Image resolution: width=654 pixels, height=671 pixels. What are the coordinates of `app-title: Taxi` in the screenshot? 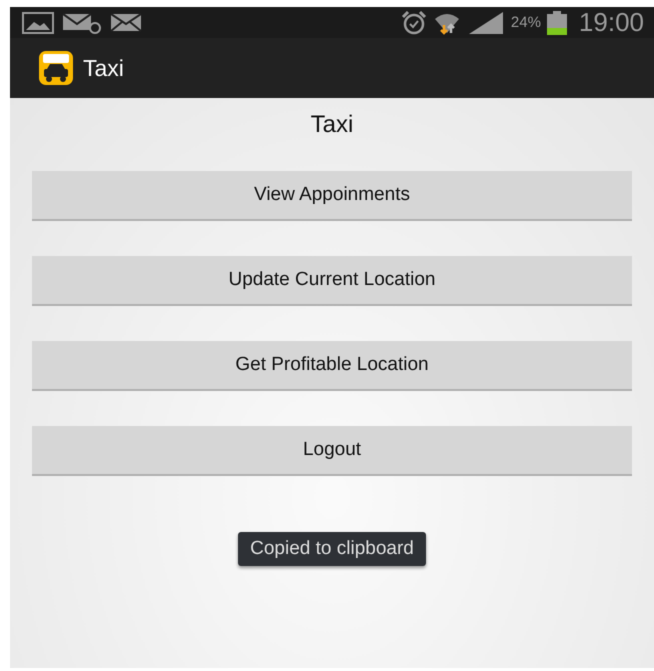 It's located at (103, 68).